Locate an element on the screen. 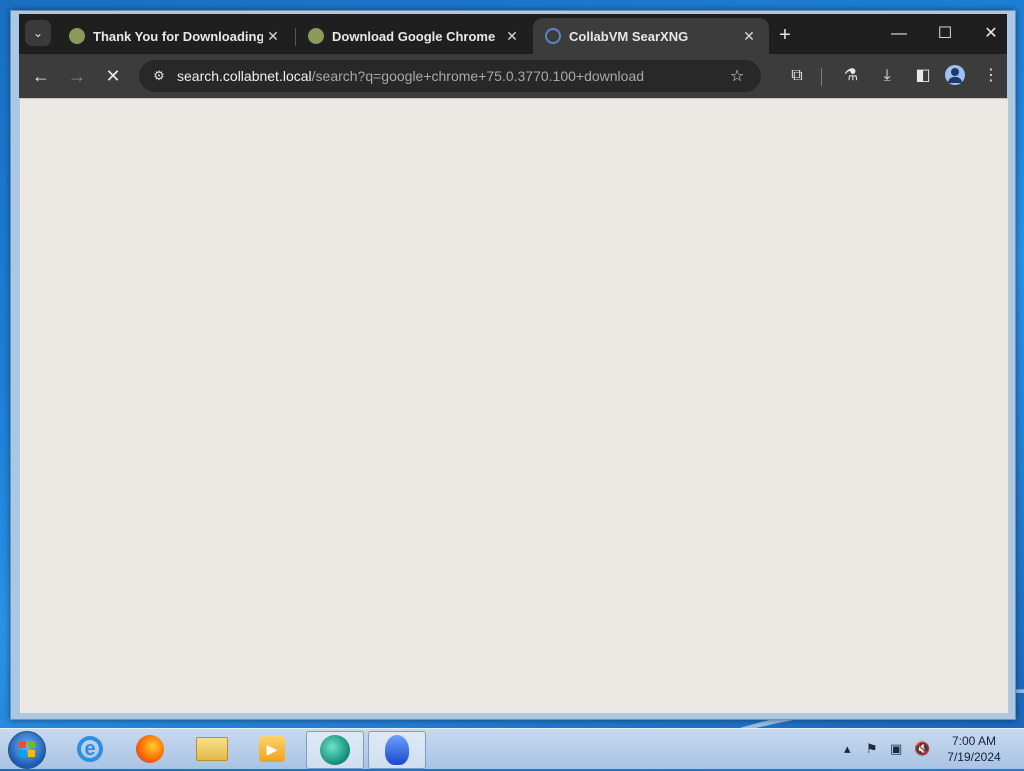 The width and height of the screenshot is (1024, 771). blue-app-icon is located at coordinates (397, 750).